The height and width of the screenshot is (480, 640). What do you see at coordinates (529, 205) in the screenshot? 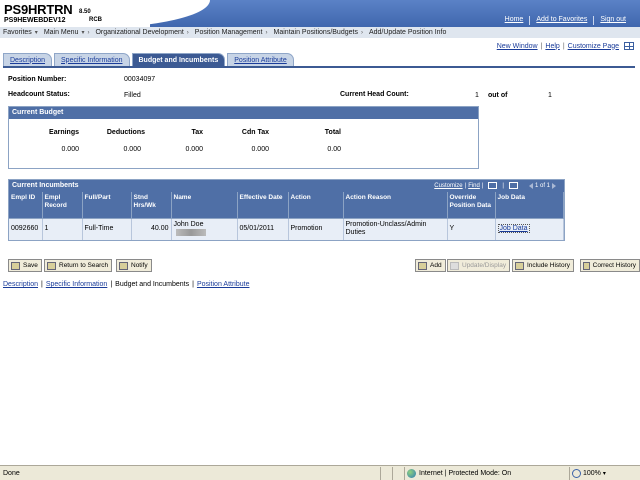
I see `col-job-data: Job Data` at bounding box center [529, 205].